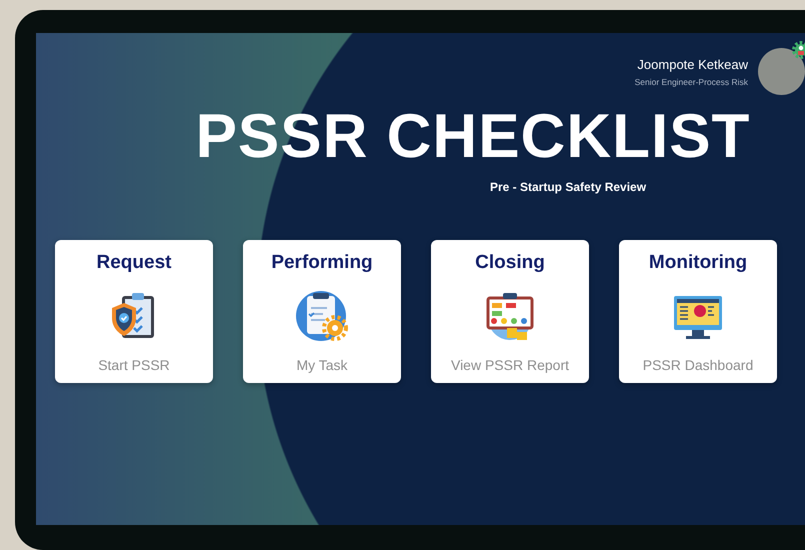 This screenshot has width=805, height=550. What do you see at coordinates (510, 311) in the screenshot?
I see `menu-card: Closing View PSSR Report` at bounding box center [510, 311].